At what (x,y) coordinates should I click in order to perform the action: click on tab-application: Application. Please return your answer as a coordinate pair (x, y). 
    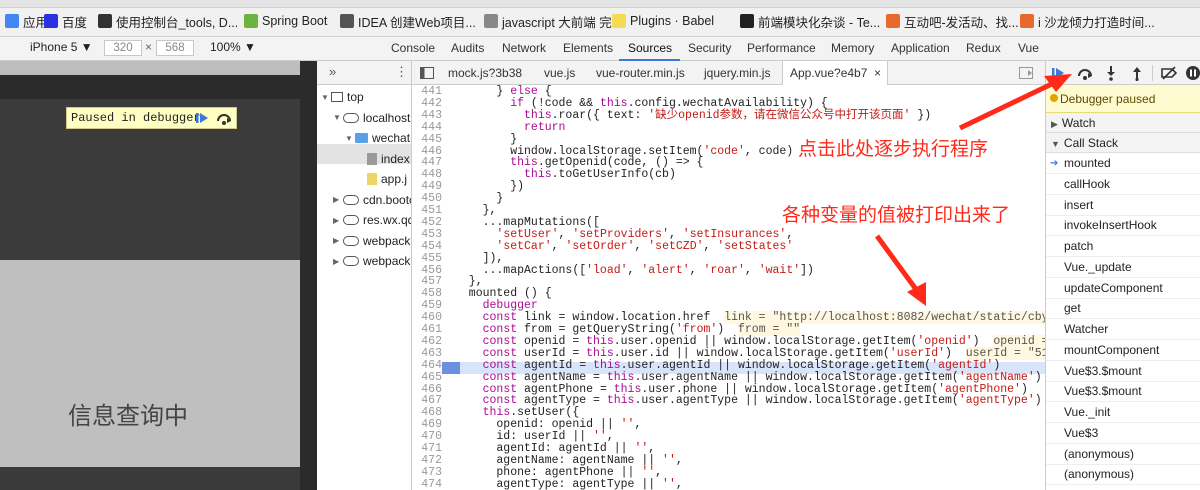
    Looking at the image, I should click on (920, 48).